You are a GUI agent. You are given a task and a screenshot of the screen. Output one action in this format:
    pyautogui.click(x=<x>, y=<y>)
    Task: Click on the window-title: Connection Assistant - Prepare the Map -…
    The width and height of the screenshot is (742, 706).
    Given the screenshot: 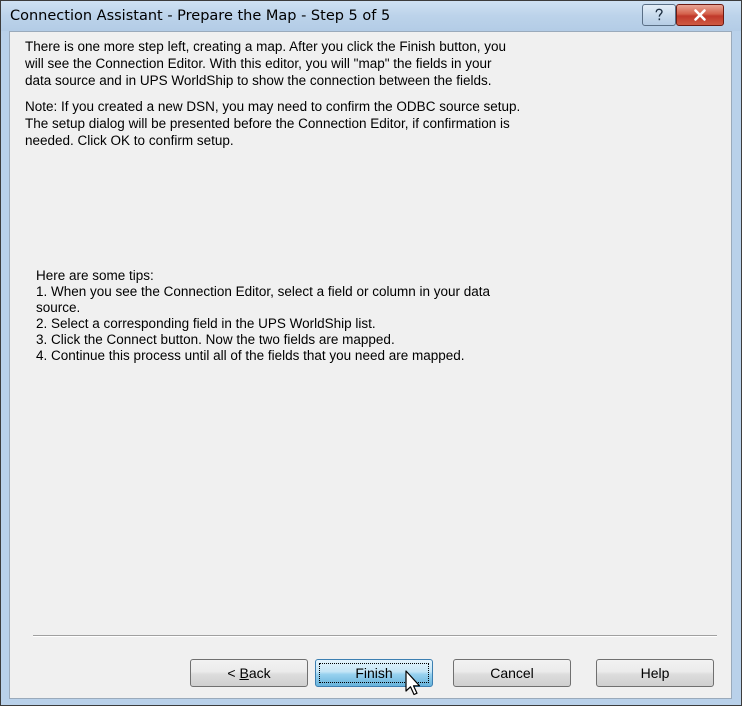 What is the action you would take?
    pyautogui.click(x=200, y=16)
    